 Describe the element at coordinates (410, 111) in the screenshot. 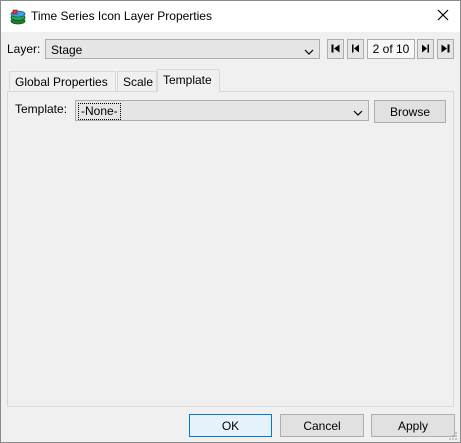

I see `browse-button: Browse` at that location.